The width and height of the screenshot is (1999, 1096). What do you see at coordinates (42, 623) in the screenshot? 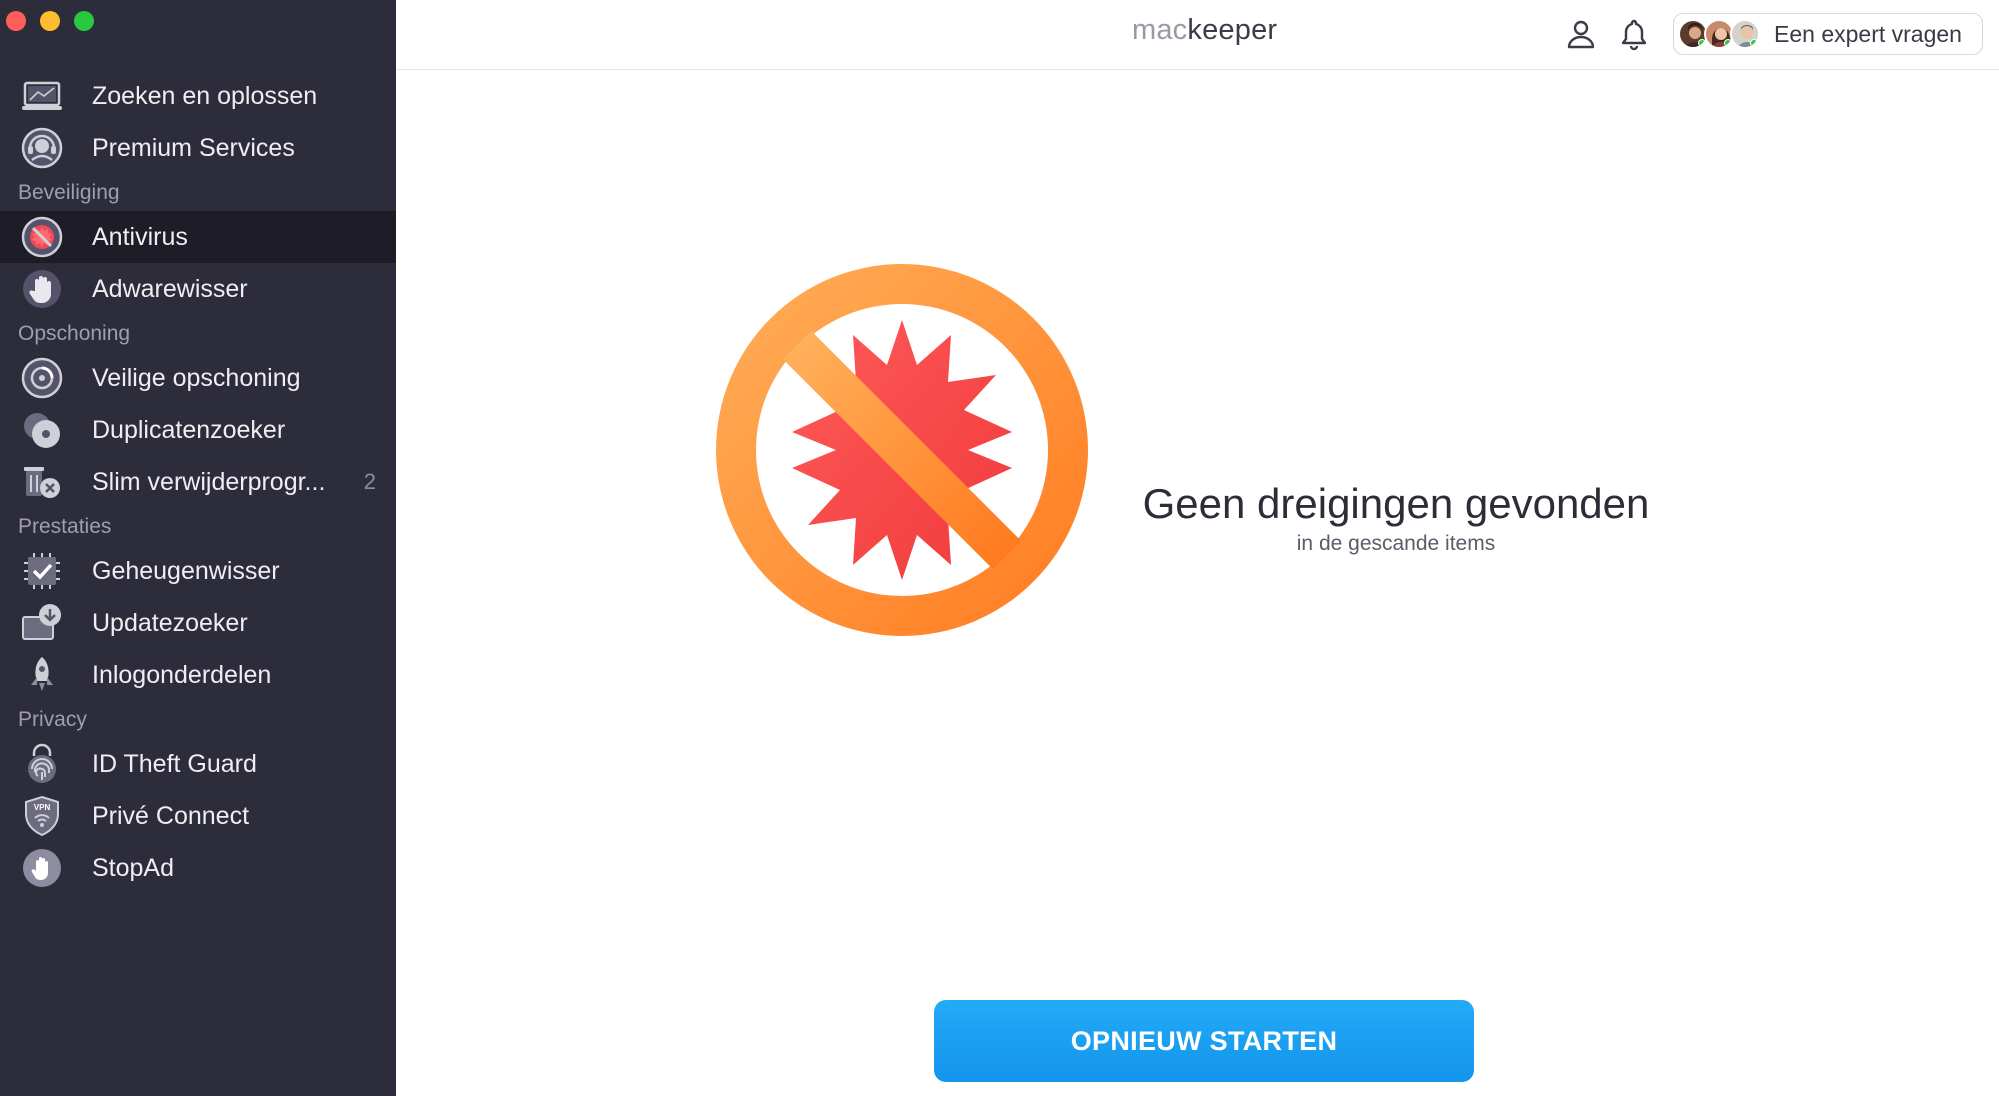
I see `update-download-icon` at bounding box center [42, 623].